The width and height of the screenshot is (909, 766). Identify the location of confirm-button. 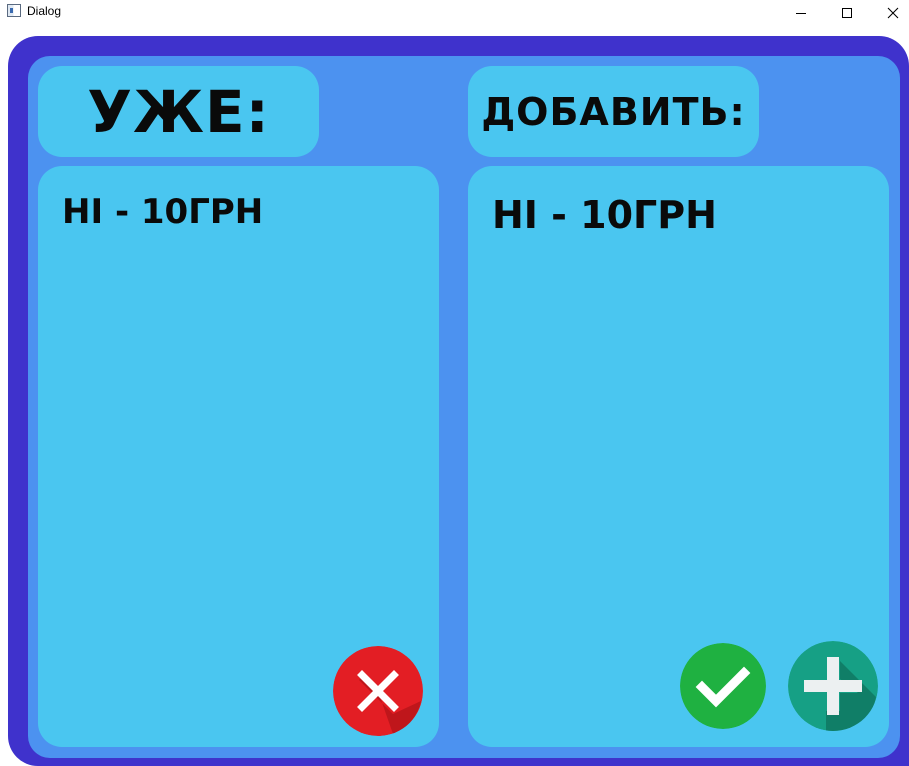
(723, 686).